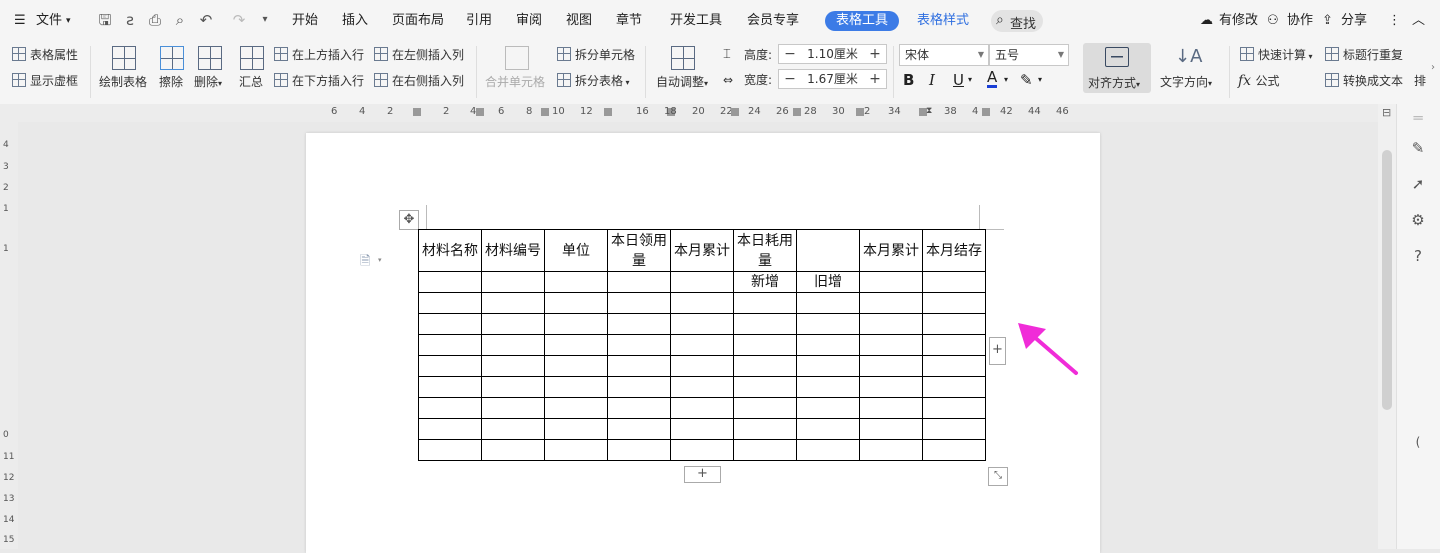 The width and height of the screenshot is (1440, 553). I want to click on redo-icon: ↷, so click(239, 20).